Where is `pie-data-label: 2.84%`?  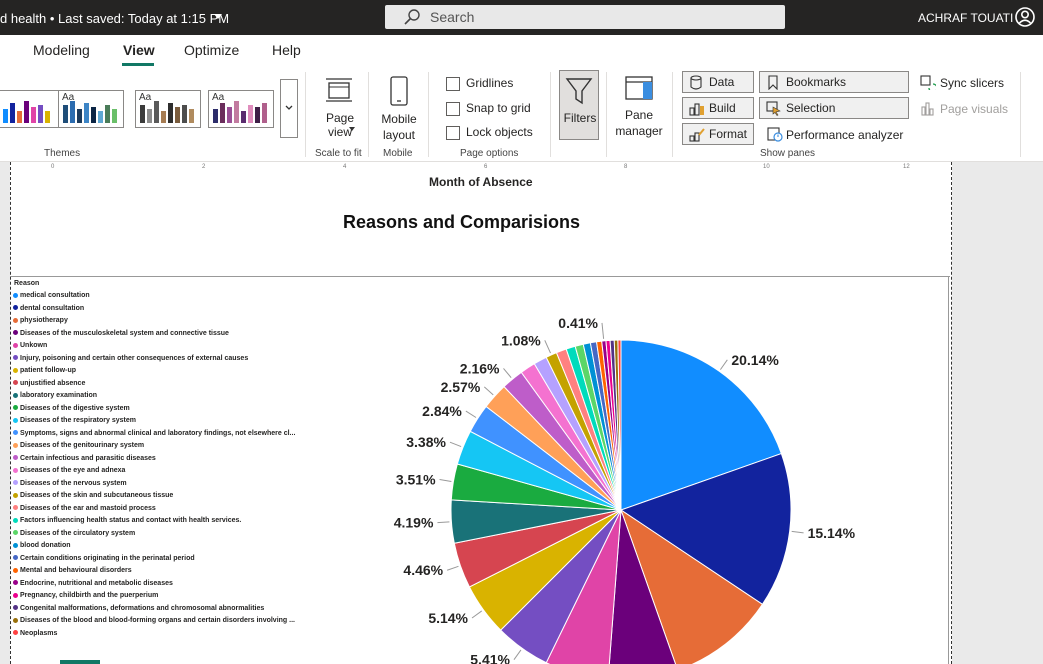 pie-data-label: 2.84% is located at coordinates (442, 411).